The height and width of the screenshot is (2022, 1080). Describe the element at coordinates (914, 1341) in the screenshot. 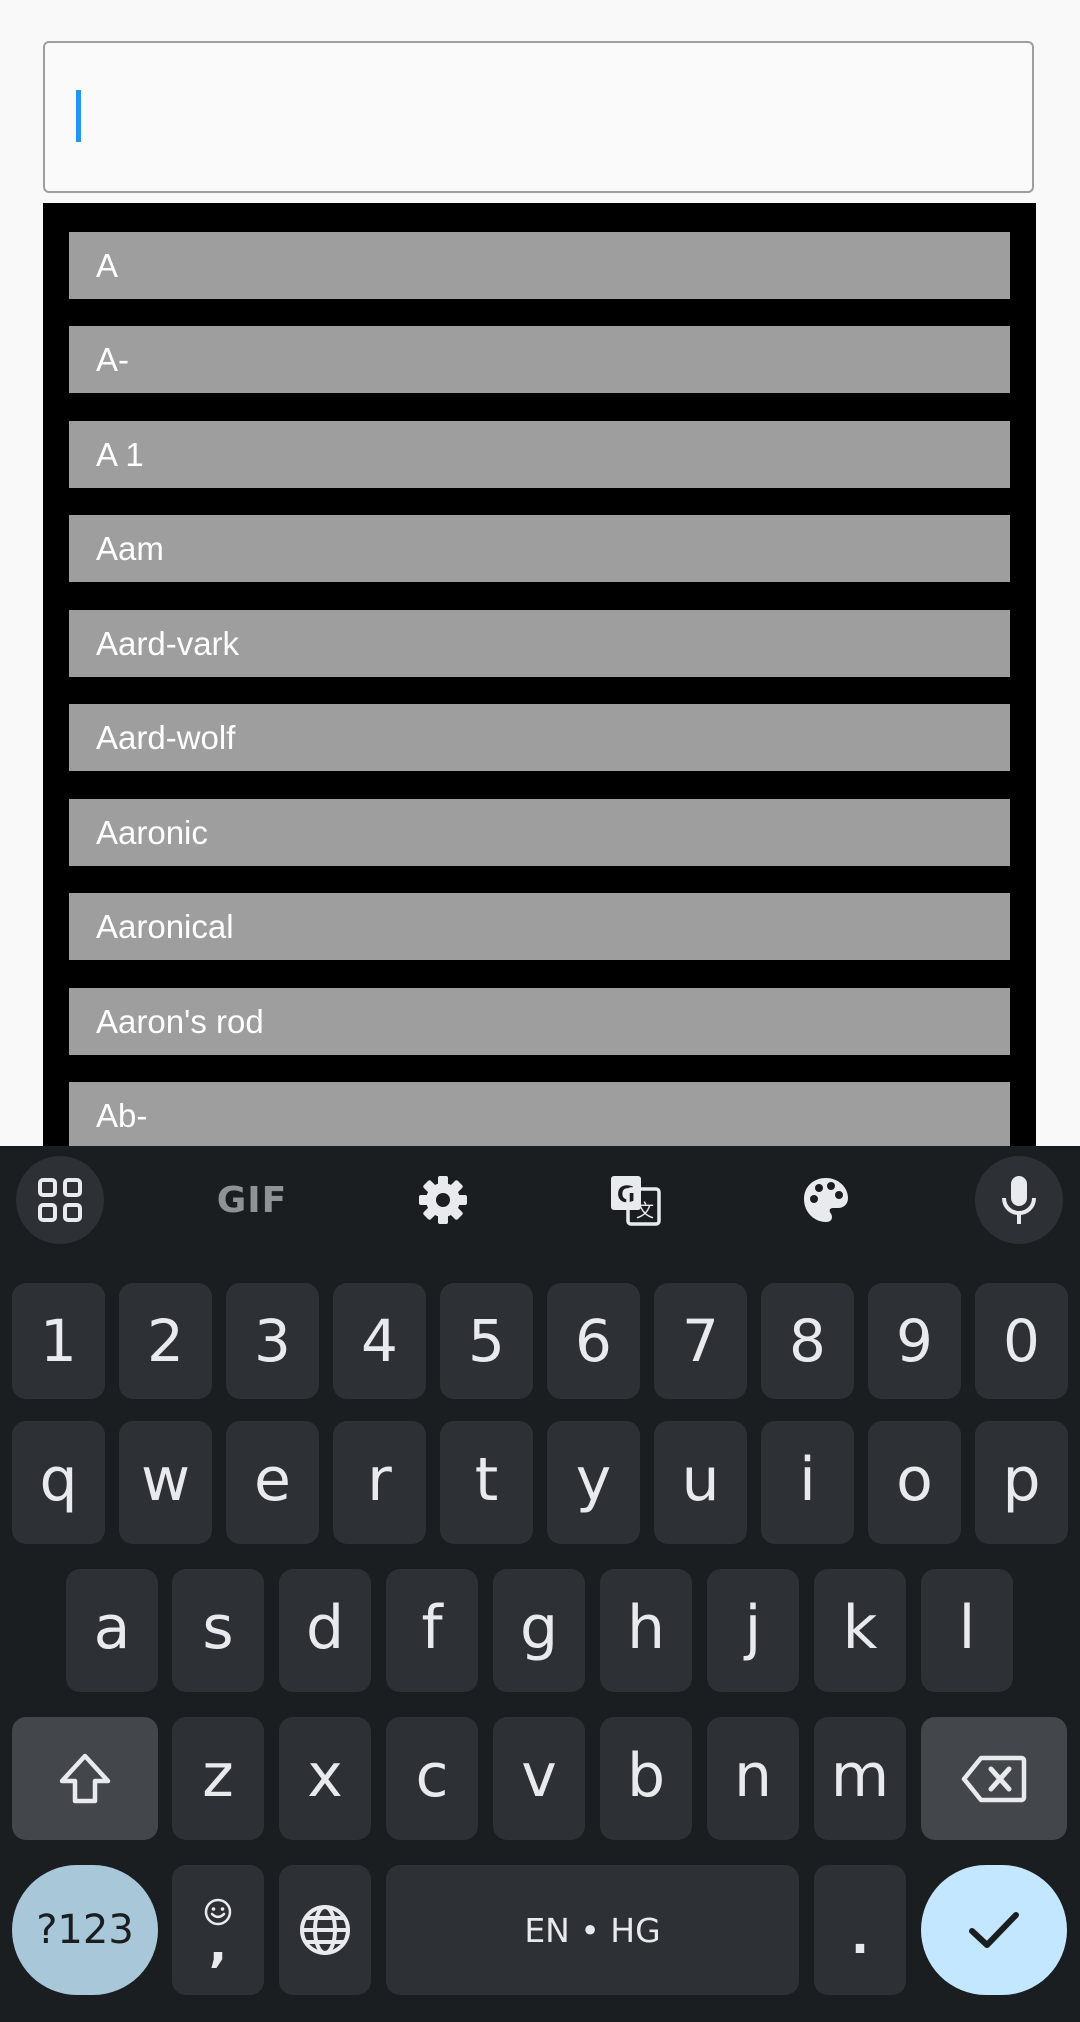

I see `key-9: 9` at that location.